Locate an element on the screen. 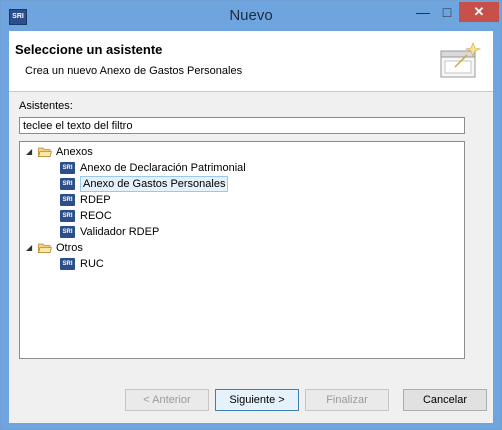 The height and width of the screenshot is (430, 502). filter-input is located at coordinates (242, 125).